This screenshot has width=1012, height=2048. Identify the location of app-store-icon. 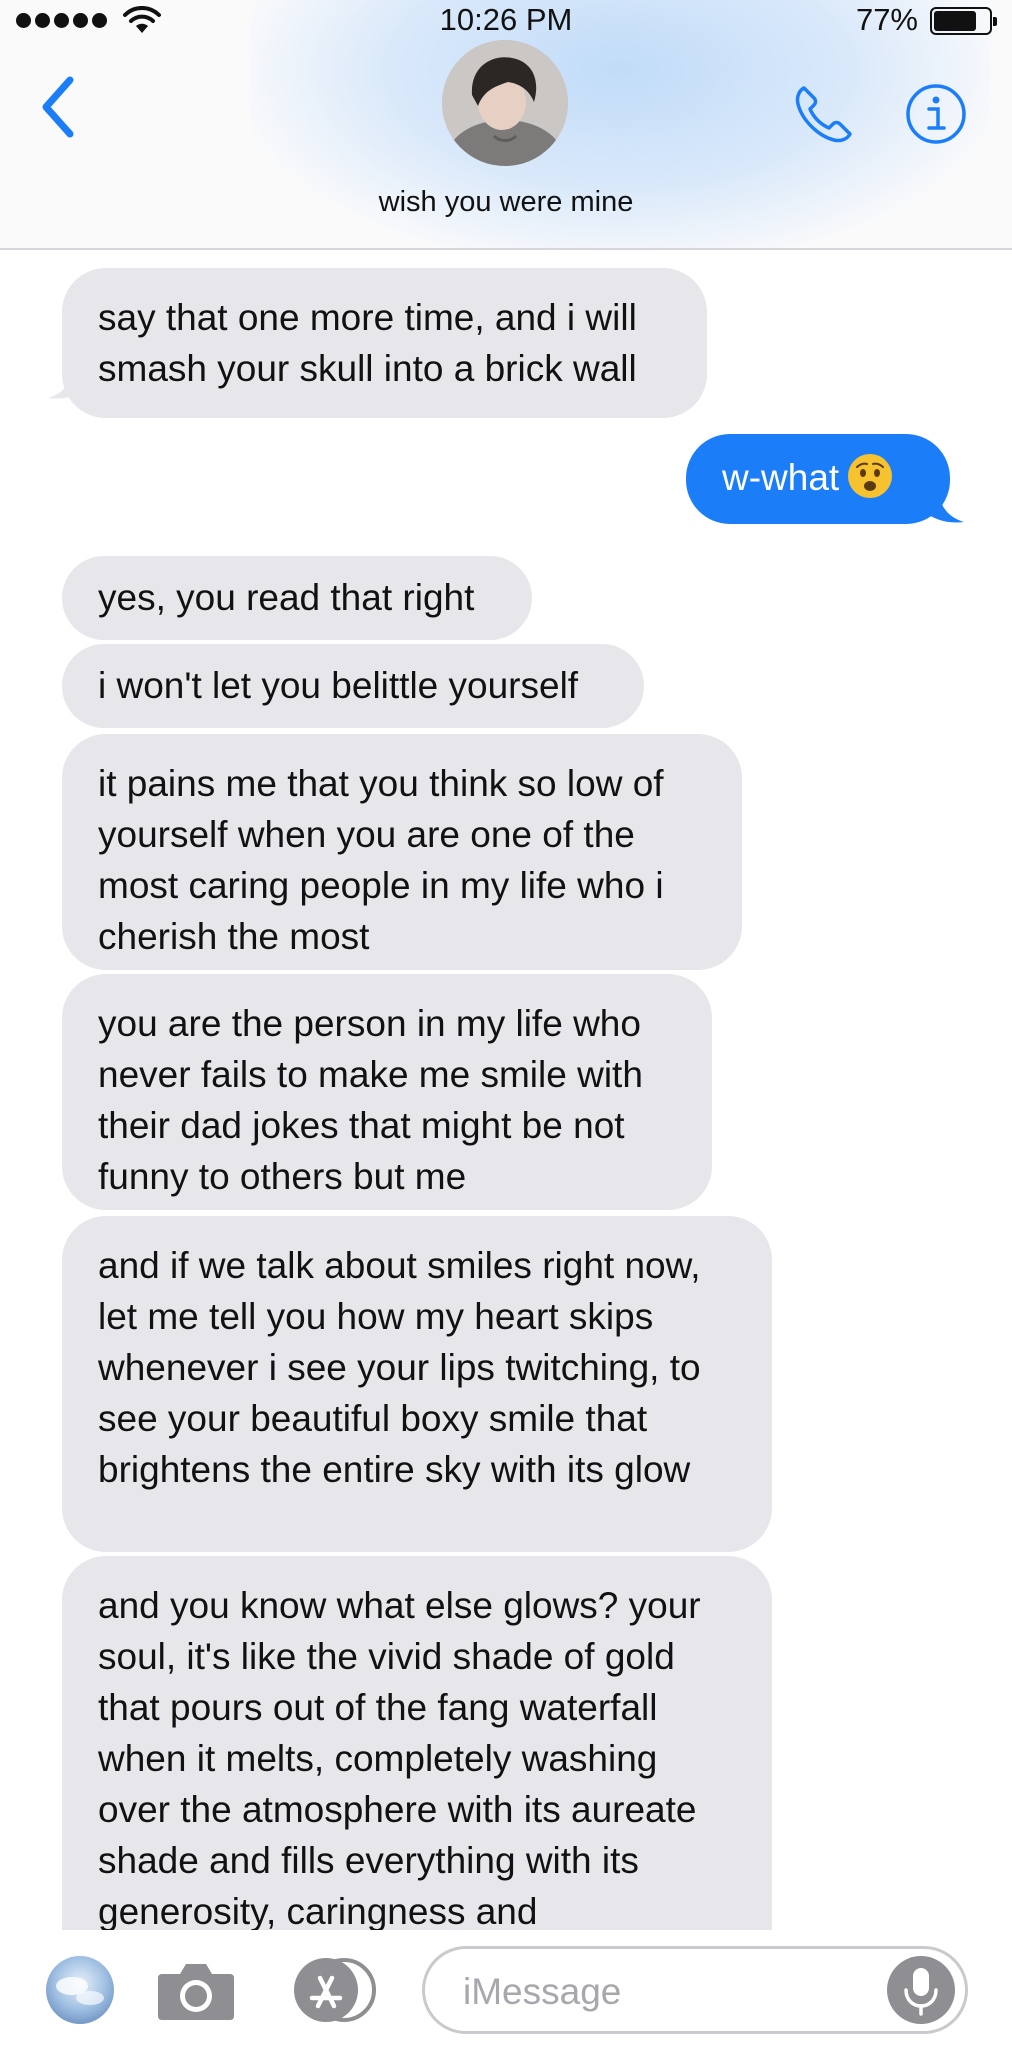
(335, 1990).